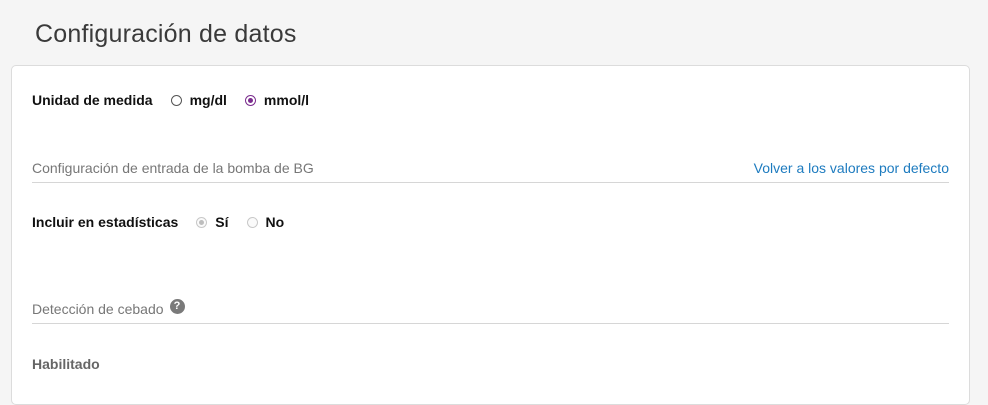 Image resolution: width=988 pixels, height=405 pixels. I want to click on priming-section-header: Detección de cebado ?, so click(490, 309).